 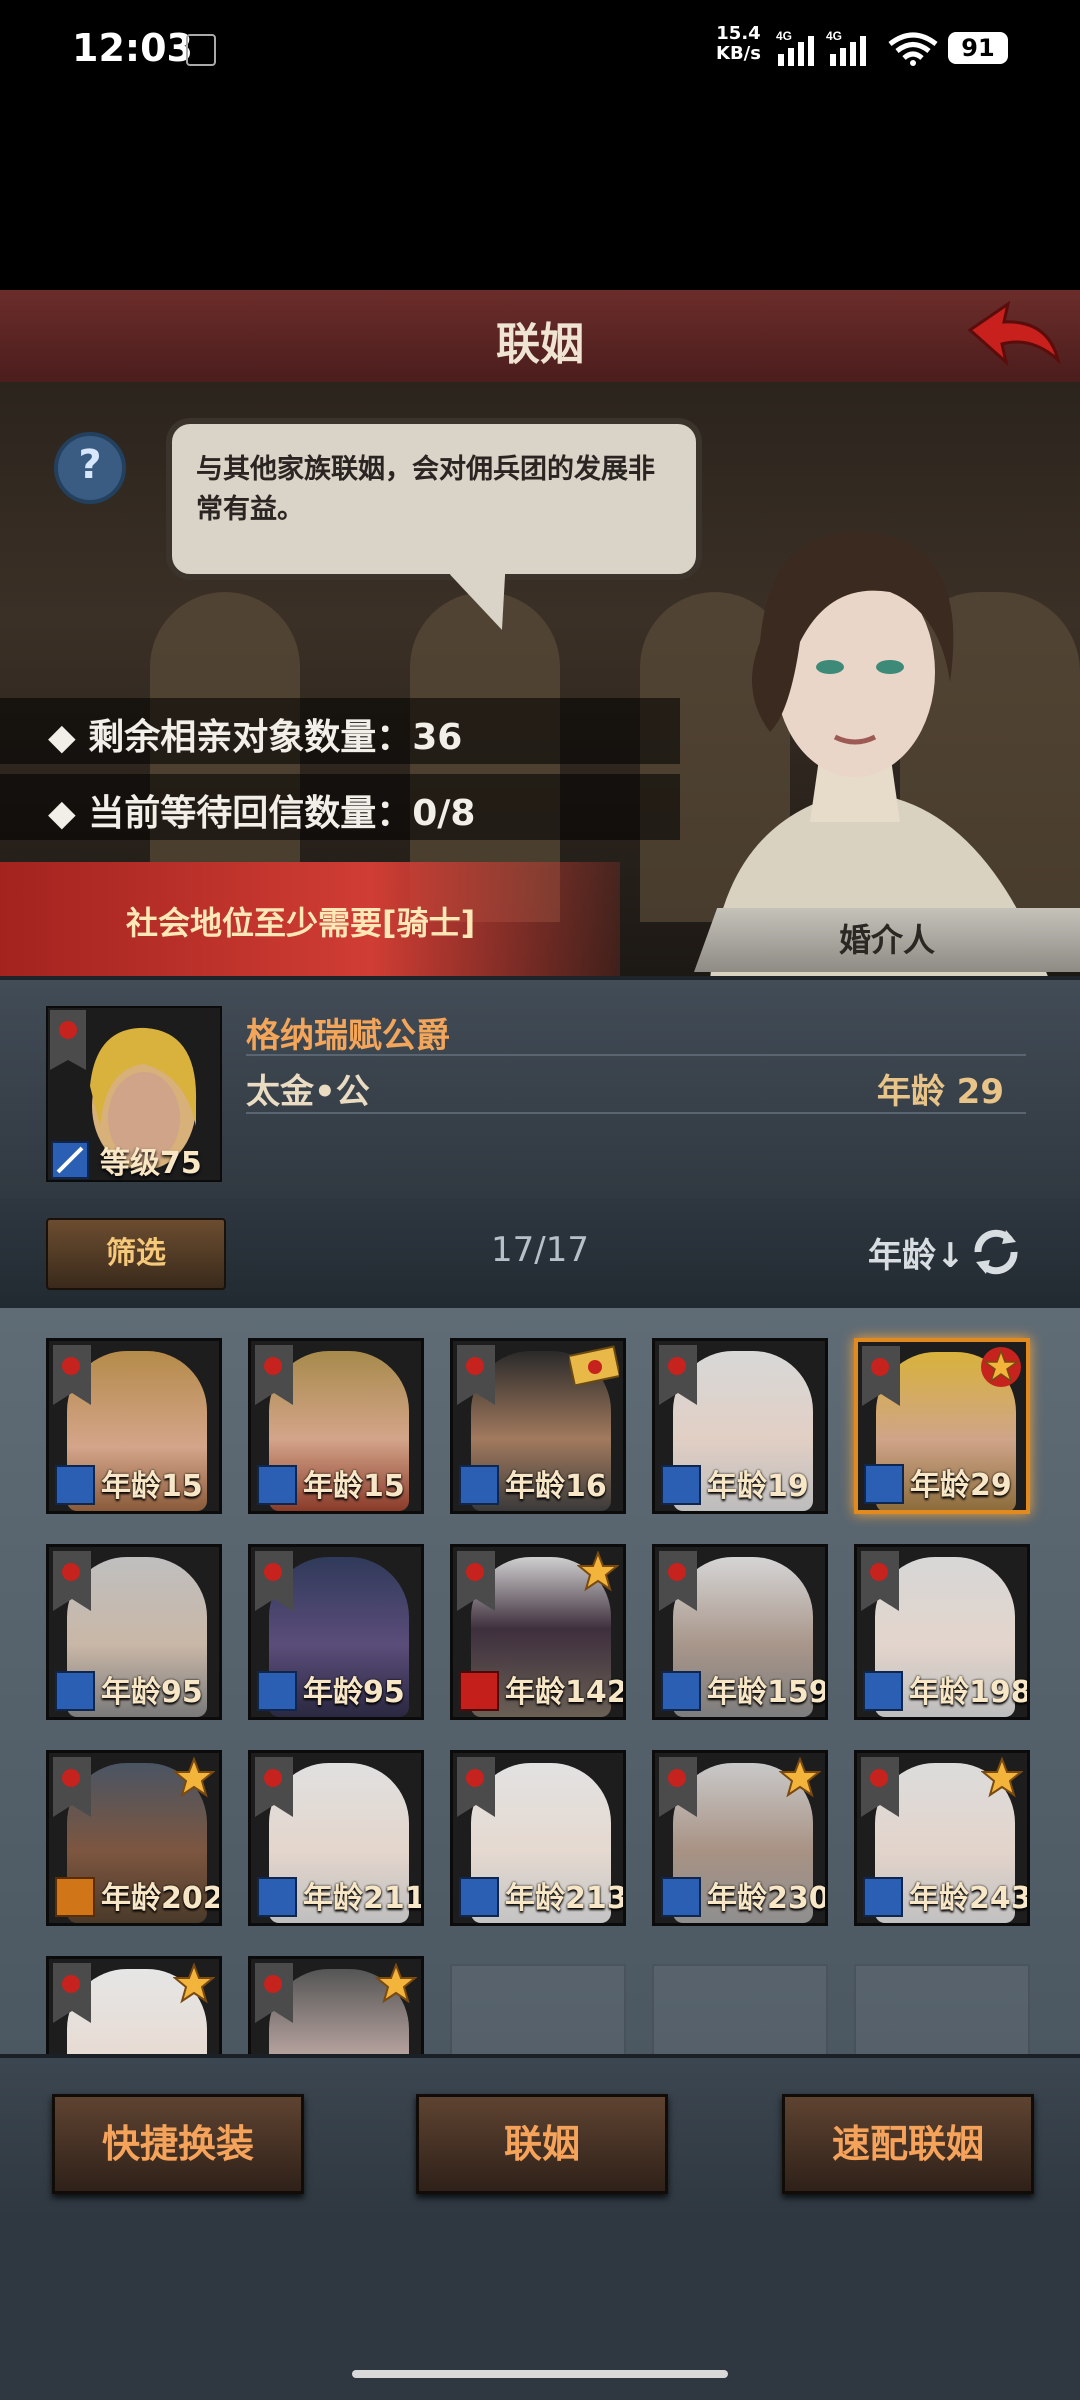 What do you see at coordinates (540, 50) in the screenshot?
I see `status-bar: 12:03 15.4 KB/s 4G 4G 91` at bounding box center [540, 50].